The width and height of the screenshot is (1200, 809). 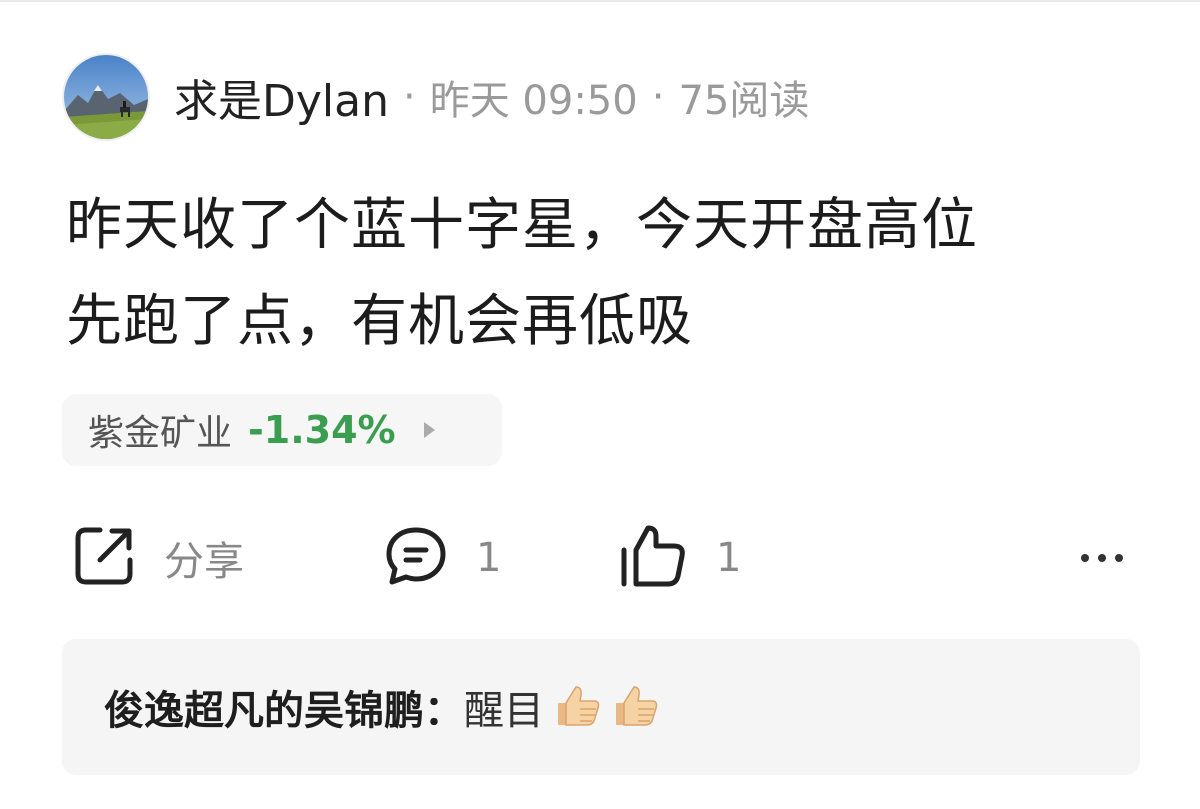 I want to click on stock-name: 紫金矿业, so click(x=160, y=433).